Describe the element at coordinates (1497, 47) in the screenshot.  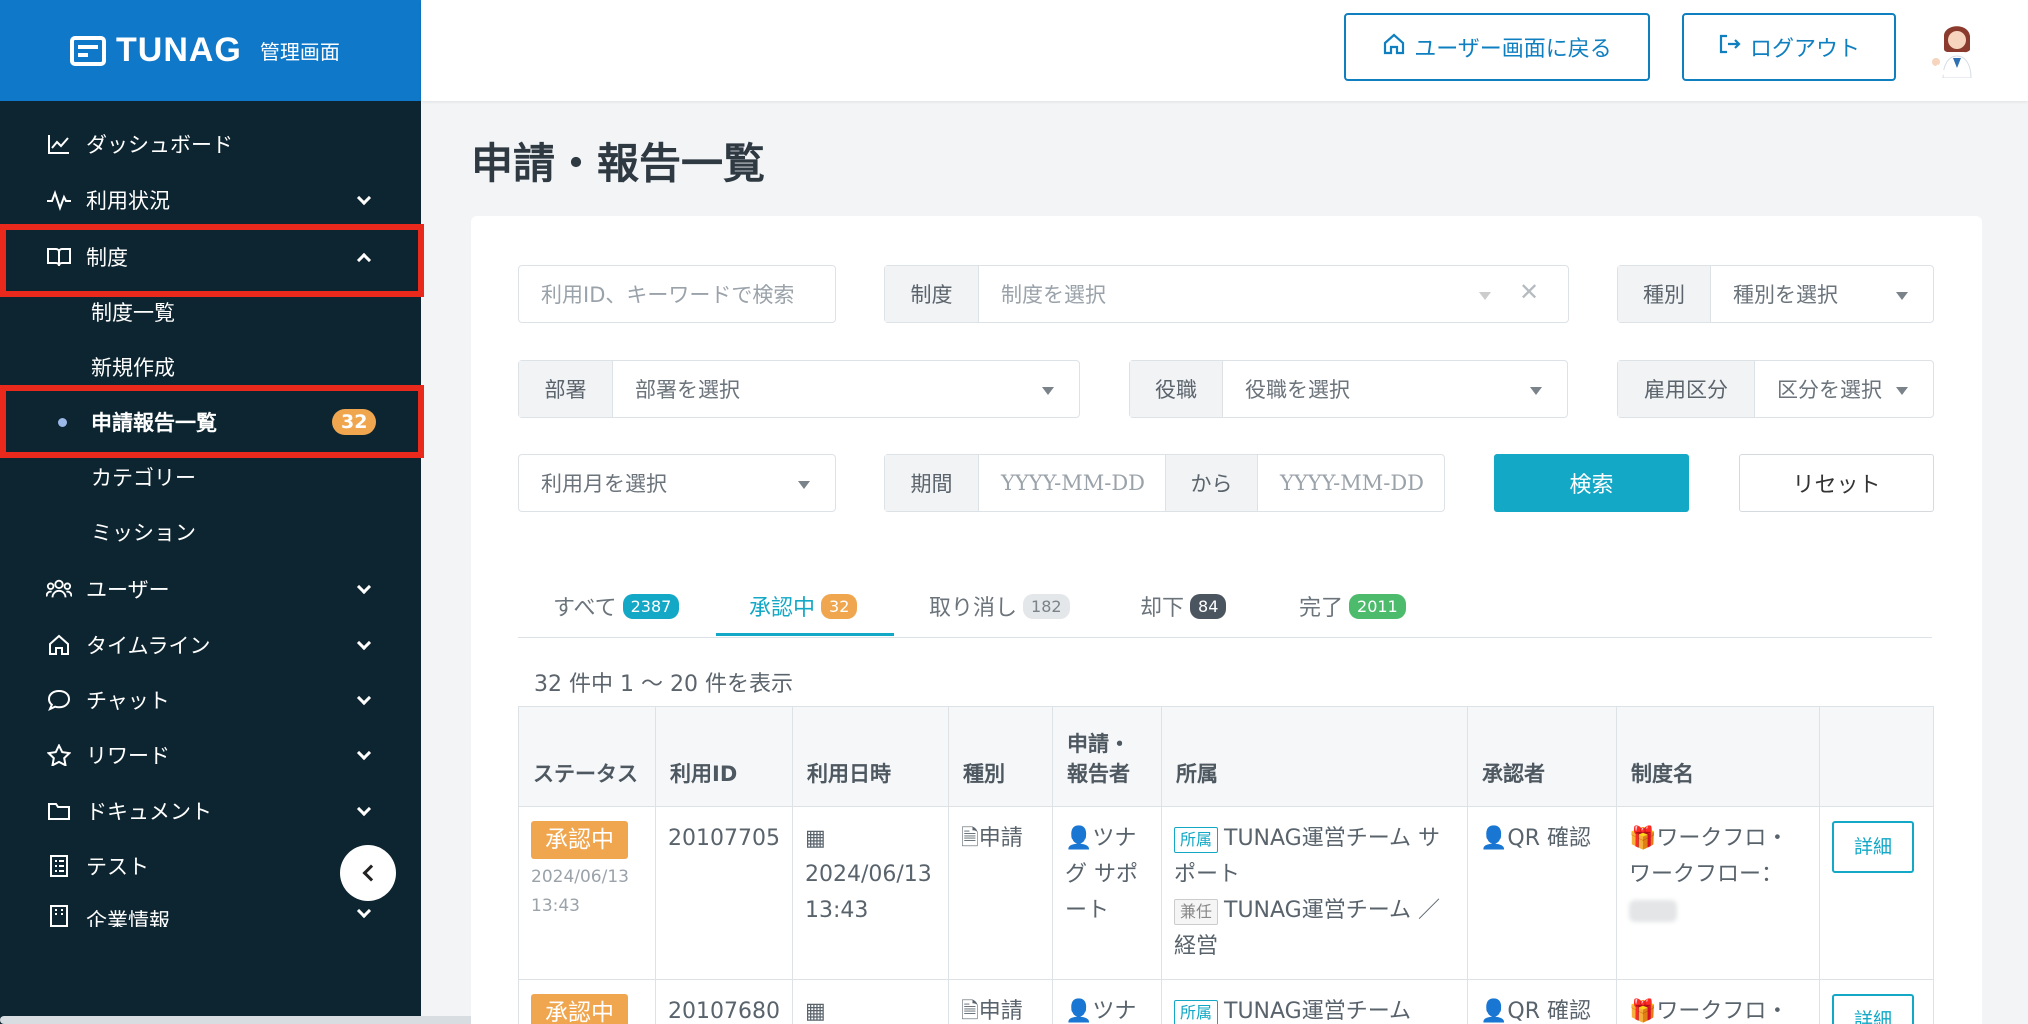
I see `back-to-user-button: ユーザー画面に戻る` at that location.